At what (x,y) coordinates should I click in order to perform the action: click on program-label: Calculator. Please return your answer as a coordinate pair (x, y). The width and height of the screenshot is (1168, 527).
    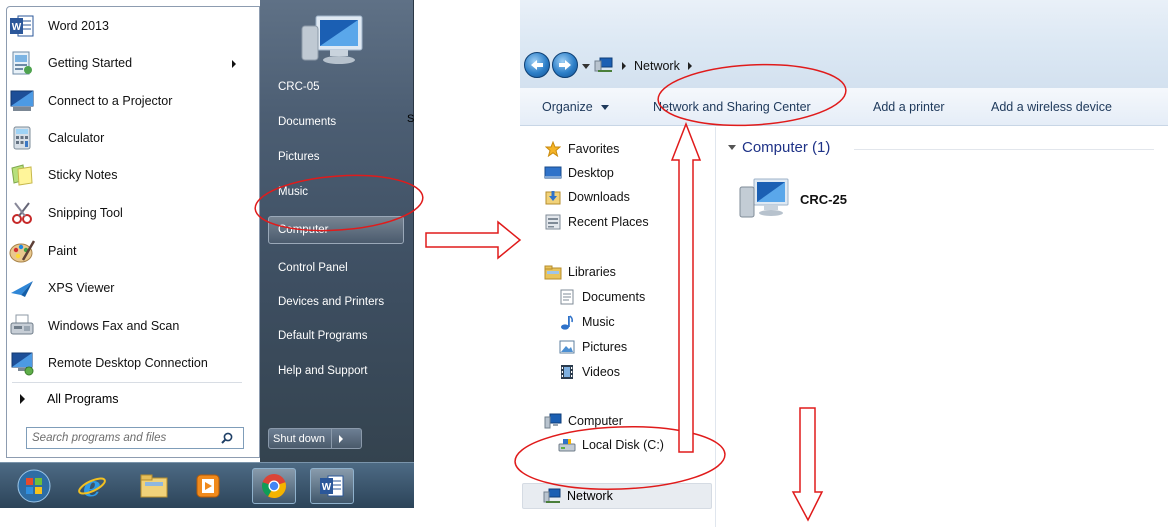
    Looking at the image, I should click on (76, 138).